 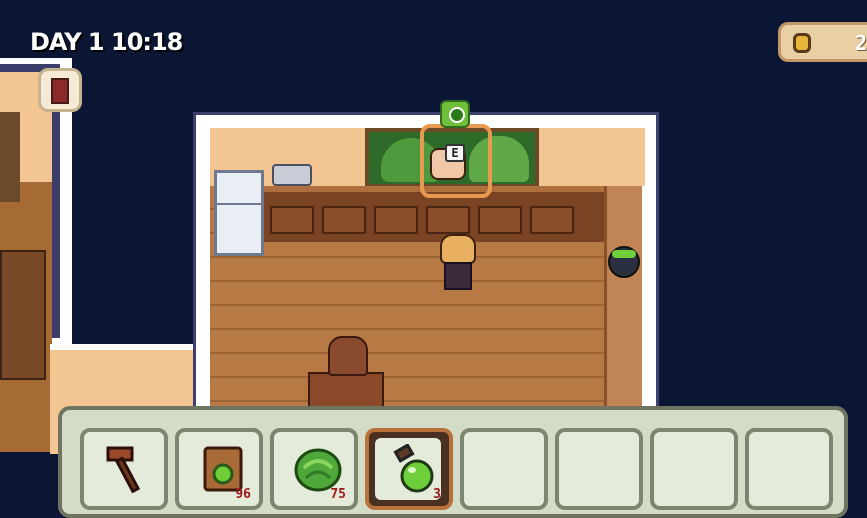 I want to click on hotbar-slot-4-selected: 3, so click(x=409, y=469).